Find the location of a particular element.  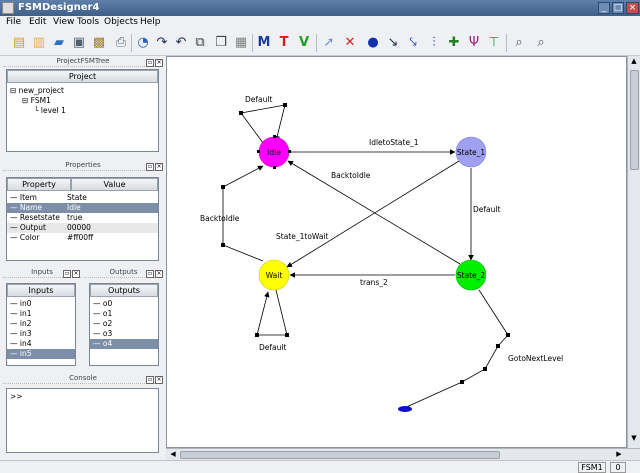

property-row: — Color #ff00ff is located at coordinates (82, 238).